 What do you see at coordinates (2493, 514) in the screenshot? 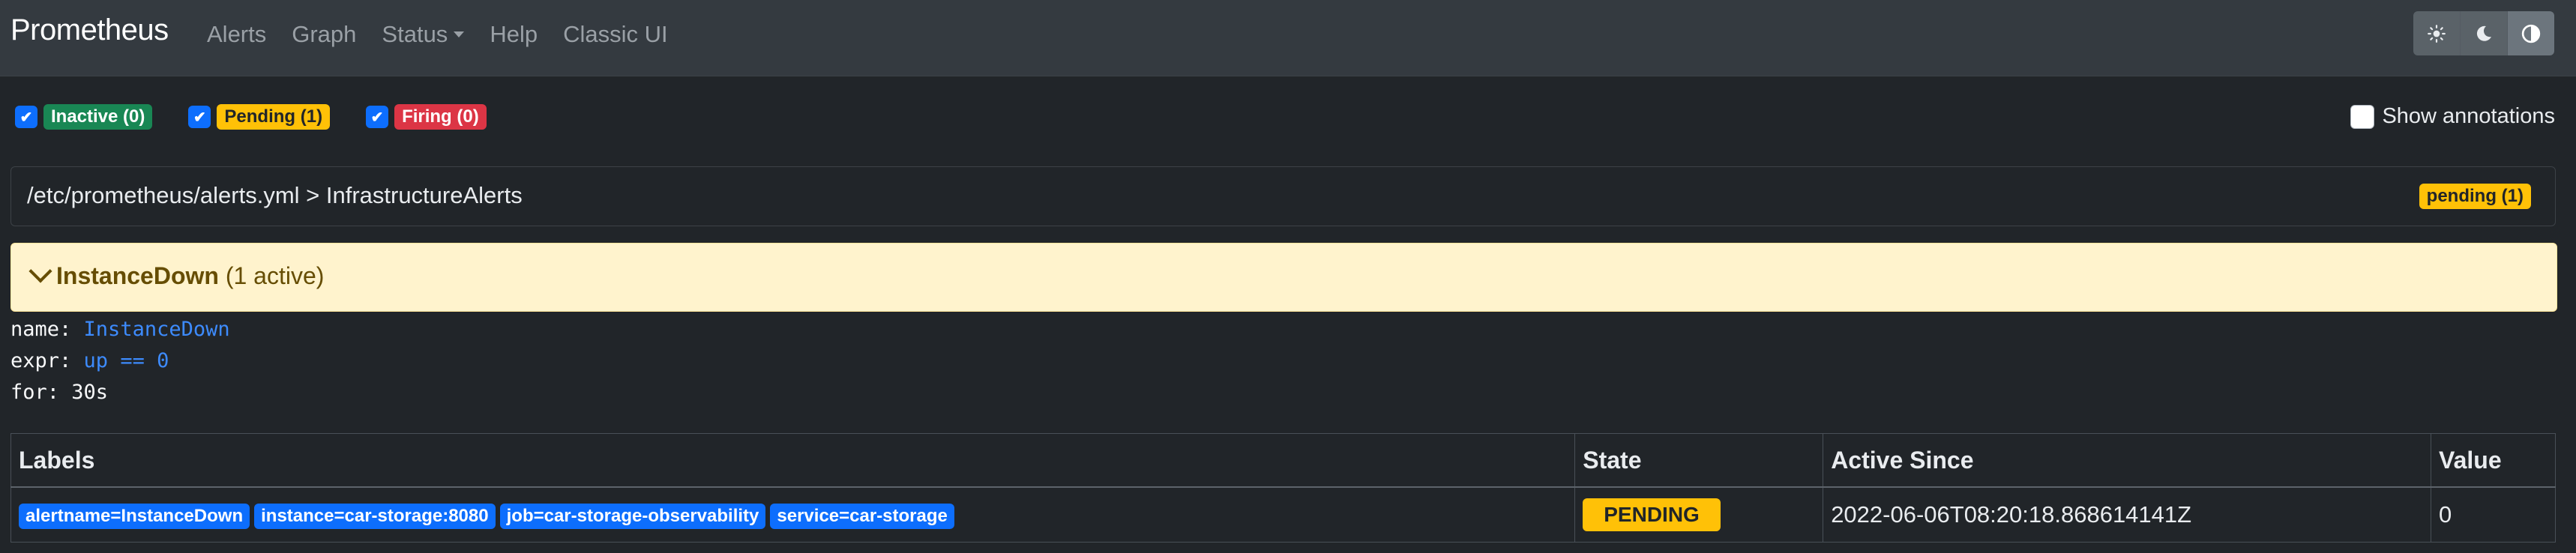
I see `value-cell: 0` at bounding box center [2493, 514].